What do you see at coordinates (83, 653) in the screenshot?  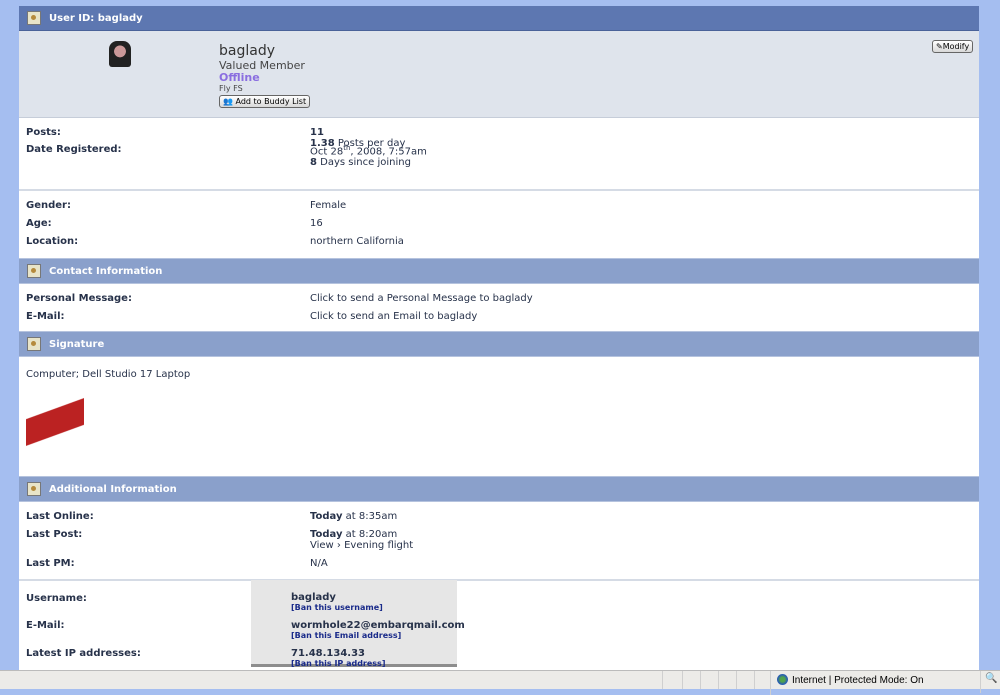 I see `admin-ip-label: Latest IP addresses:` at bounding box center [83, 653].